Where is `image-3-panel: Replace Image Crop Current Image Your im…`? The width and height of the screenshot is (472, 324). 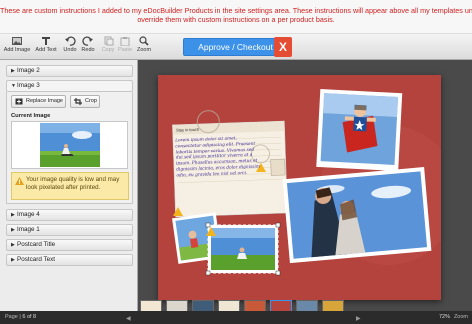 image-3-panel: Replace Image Crop Current Image Your im… is located at coordinates (69, 148).